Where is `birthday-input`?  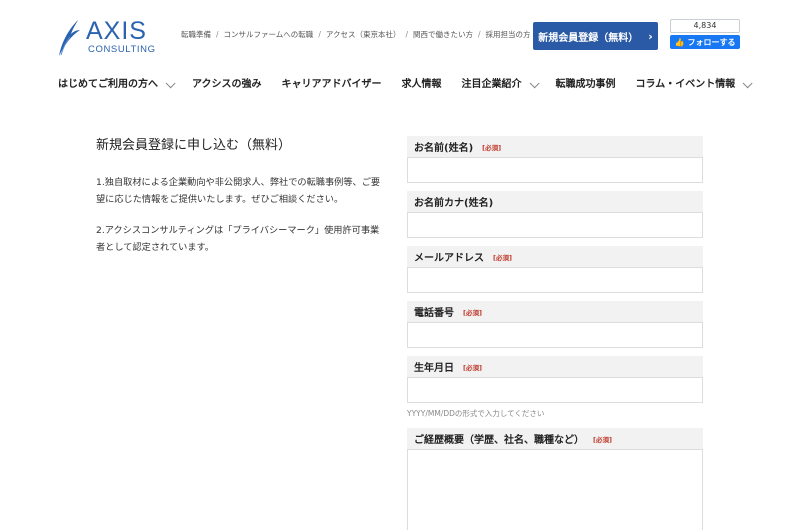
birthday-input is located at coordinates (555, 390).